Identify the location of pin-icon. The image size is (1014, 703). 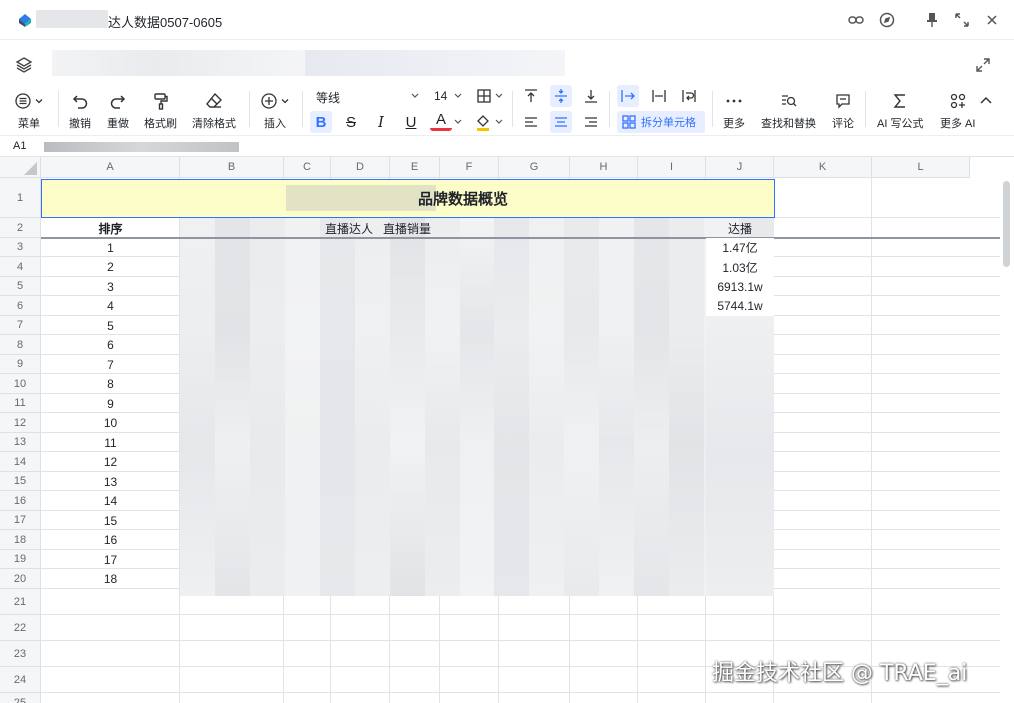
(932, 20).